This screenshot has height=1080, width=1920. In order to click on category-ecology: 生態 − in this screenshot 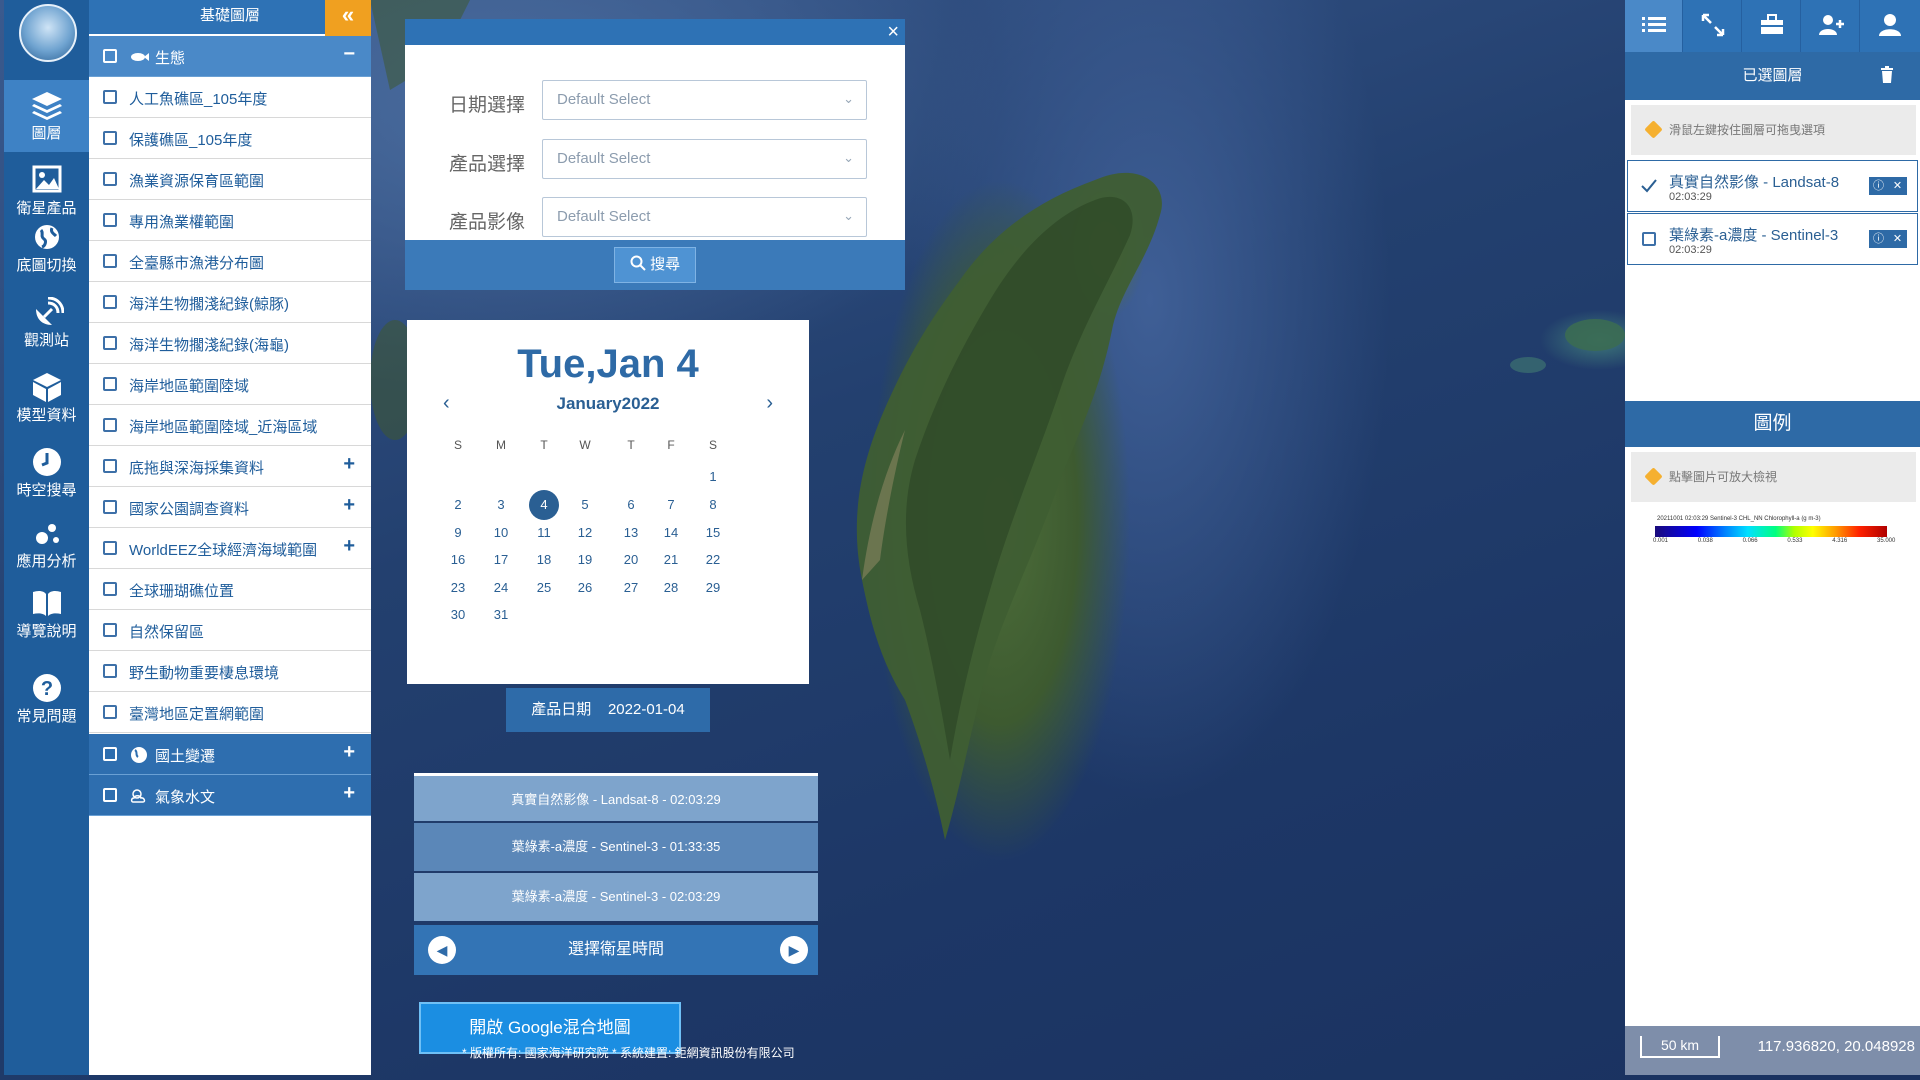, I will do `click(230, 56)`.